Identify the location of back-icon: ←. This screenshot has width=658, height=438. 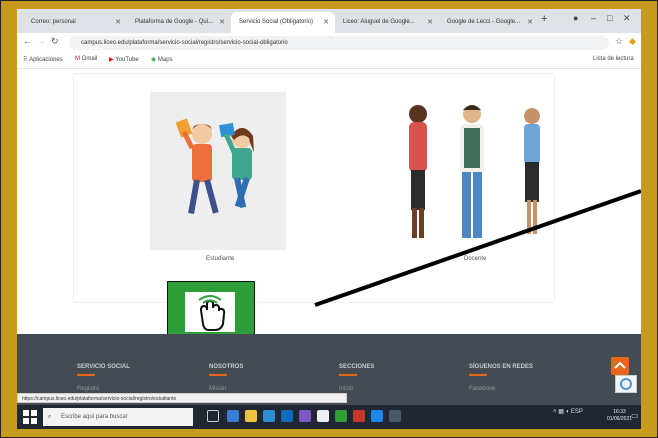
(27, 41).